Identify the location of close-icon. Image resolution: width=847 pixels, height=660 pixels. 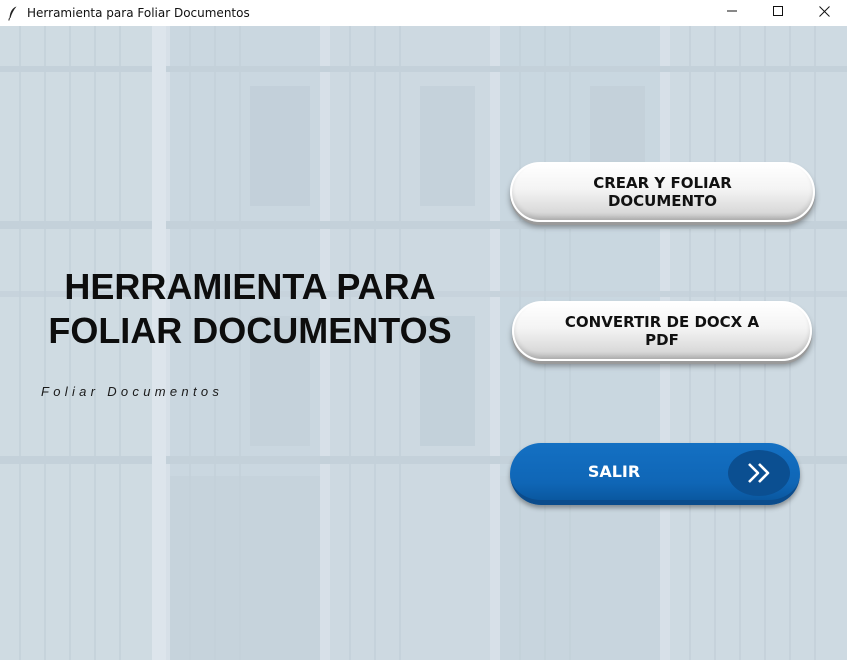
(824, 11).